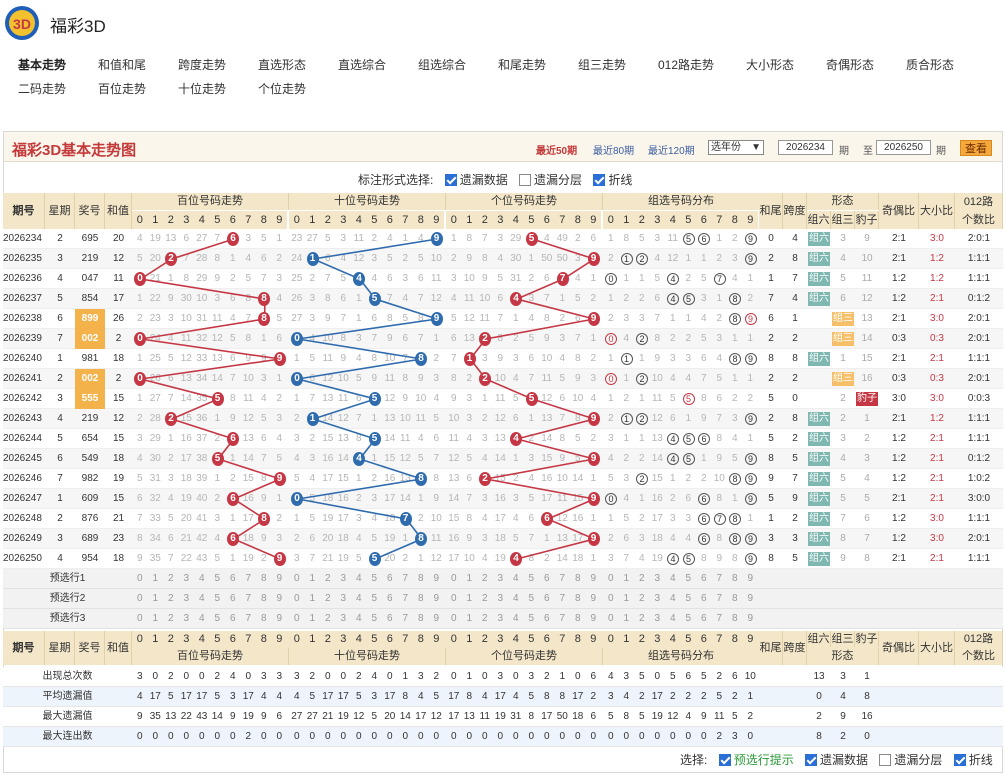  Describe the element at coordinates (724, 760) in the screenshot. I see `preselect-hint-checkbox` at that location.